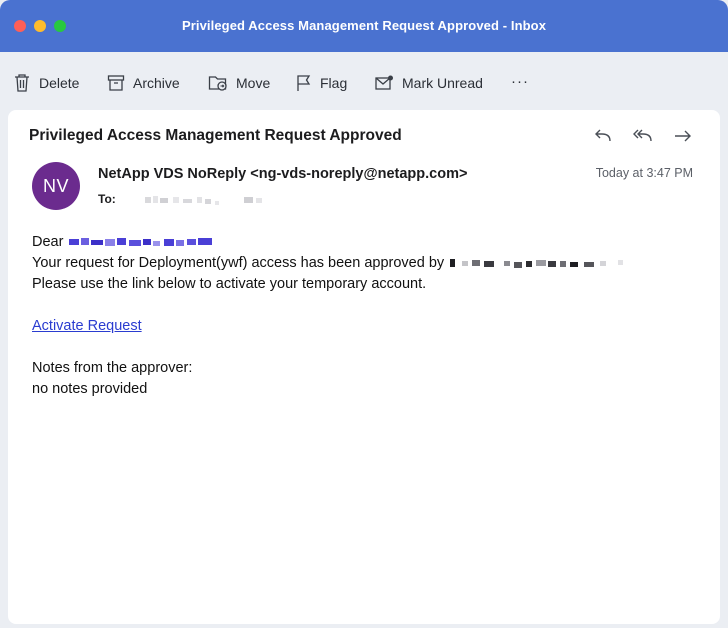 The height and width of the screenshot is (628, 728). I want to click on flag-icon, so click(304, 83).